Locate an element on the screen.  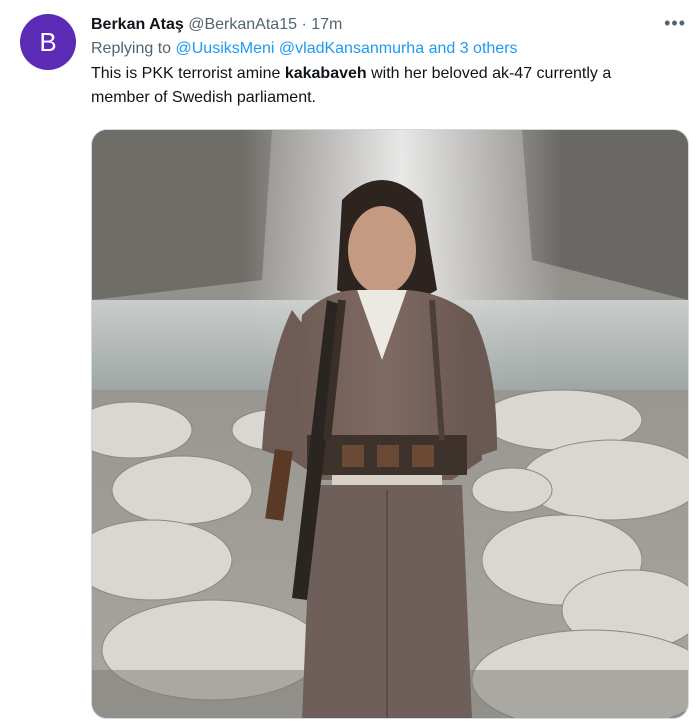
mention-link: @UusiksMeni is located at coordinates (225, 48).